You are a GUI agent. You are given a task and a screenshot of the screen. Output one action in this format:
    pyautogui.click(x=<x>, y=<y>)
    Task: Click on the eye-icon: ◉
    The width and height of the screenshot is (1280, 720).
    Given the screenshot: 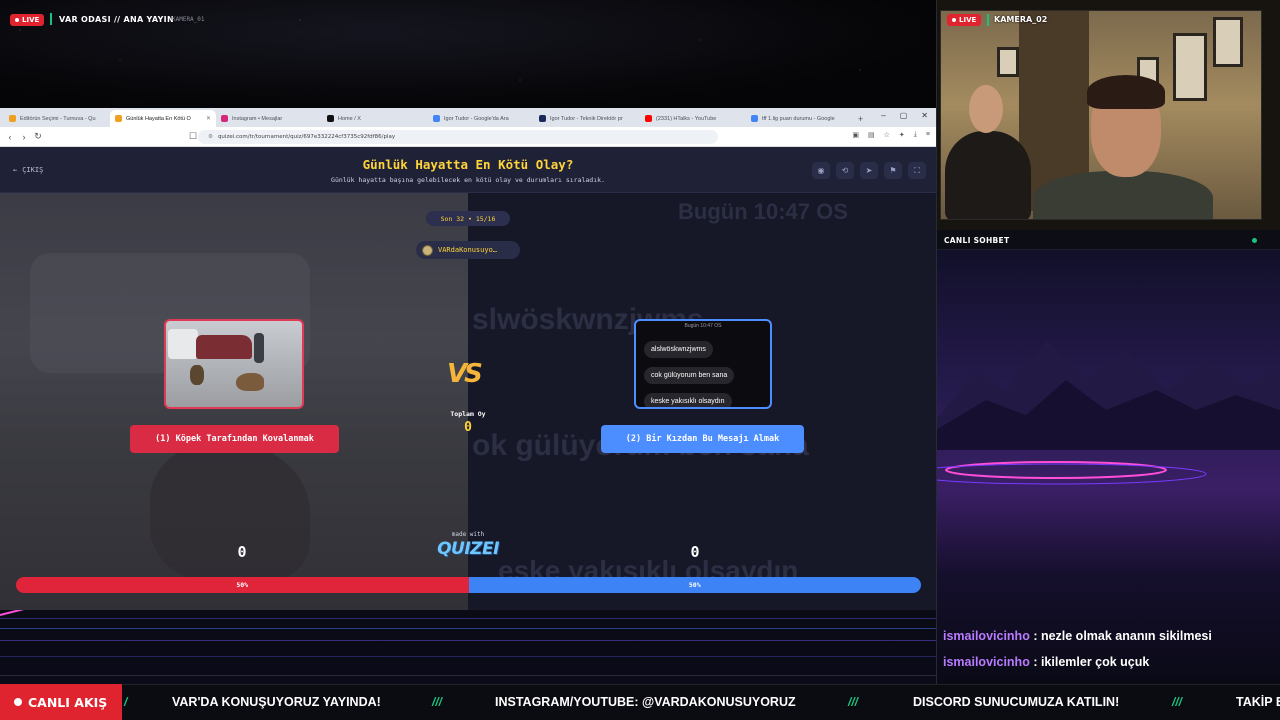 What is the action you would take?
    pyautogui.click(x=821, y=170)
    